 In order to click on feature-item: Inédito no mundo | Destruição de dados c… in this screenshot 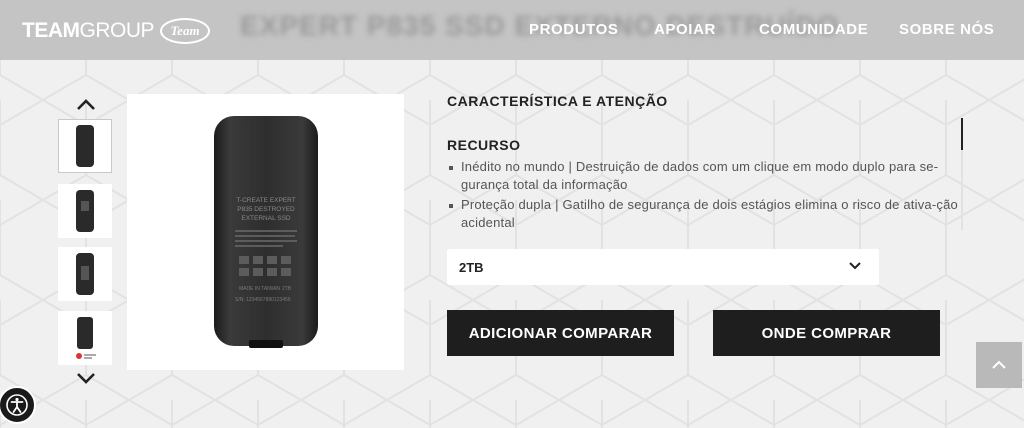, I will do `click(703, 176)`.